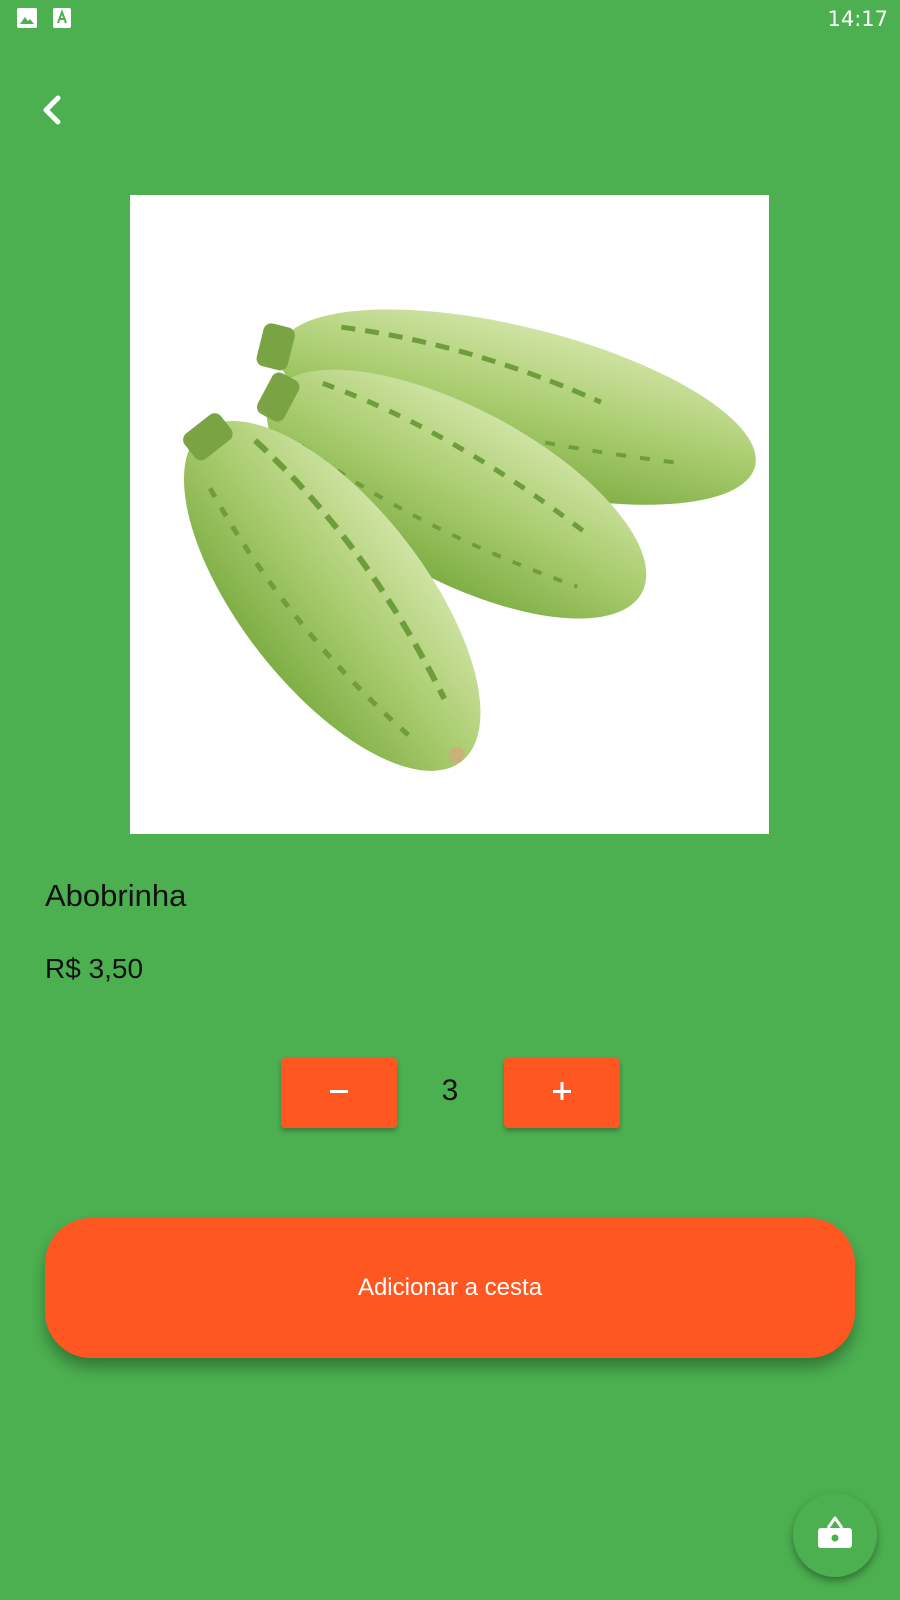 Image resolution: width=900 pixels, height=1600 pixels. I want to click on image-icon, so click(27, 18).